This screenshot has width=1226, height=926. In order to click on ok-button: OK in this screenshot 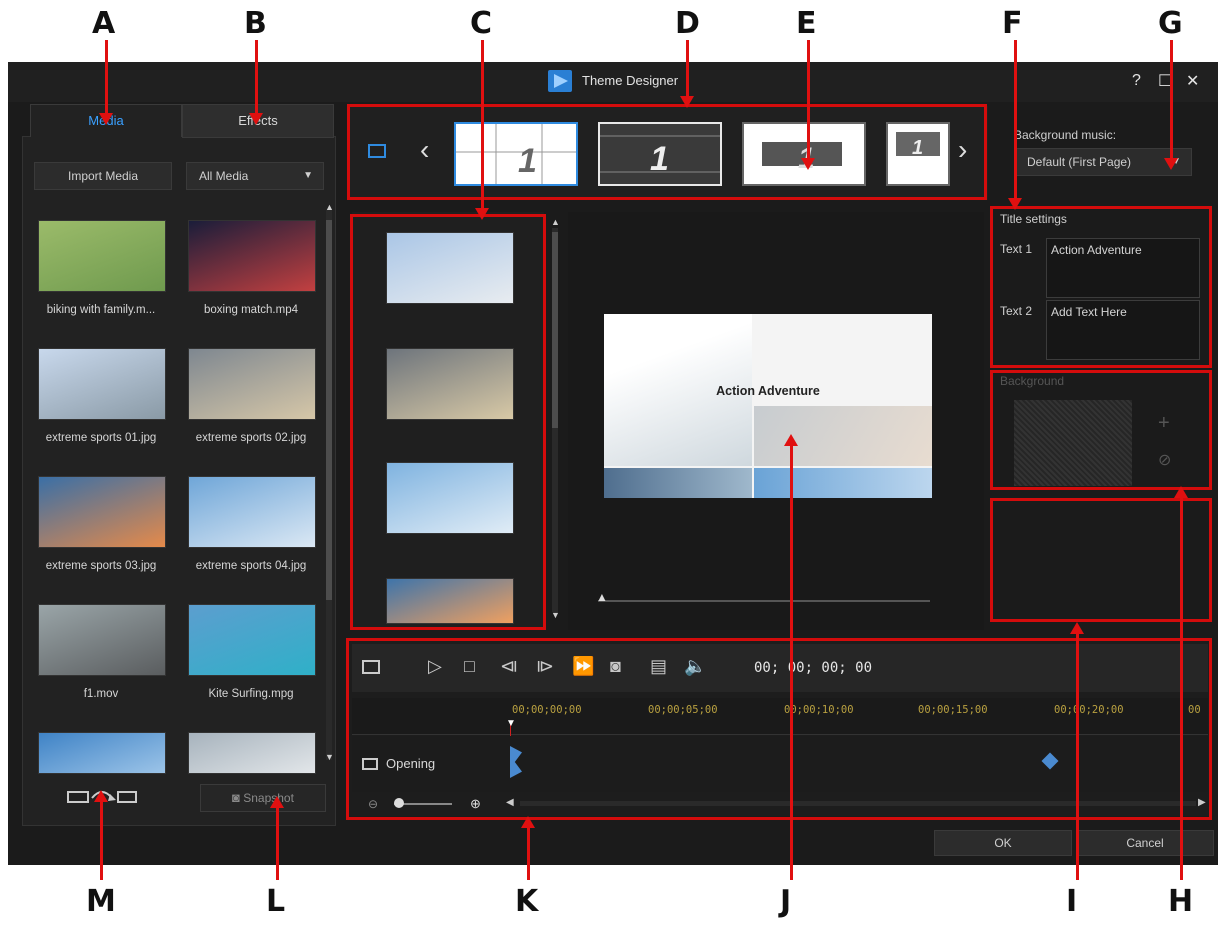, I will do `click(1003, 843)`.